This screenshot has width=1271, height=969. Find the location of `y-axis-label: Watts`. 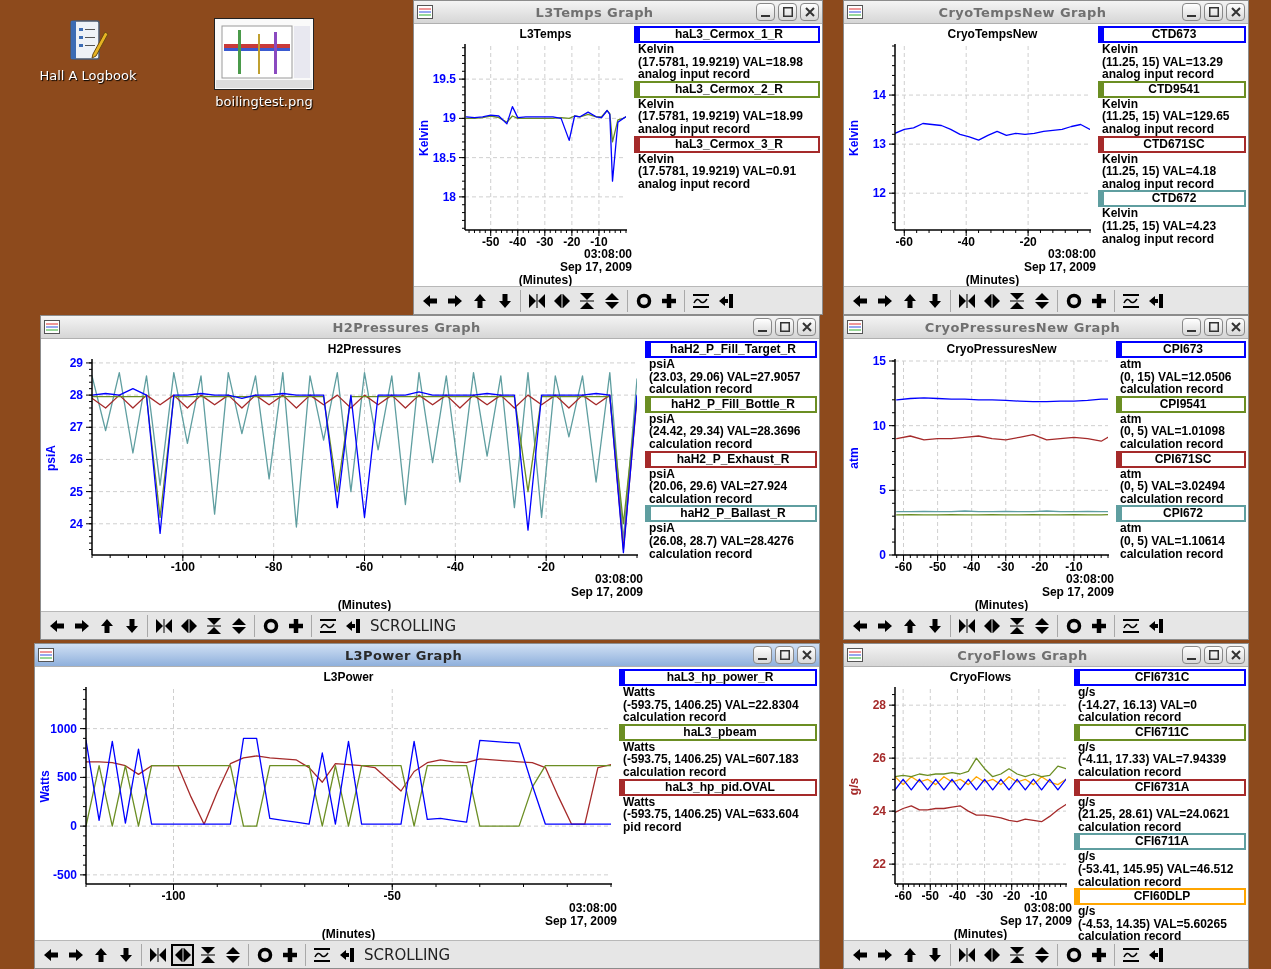

y-axis-label: Watts is located at coordinates (45, 786).